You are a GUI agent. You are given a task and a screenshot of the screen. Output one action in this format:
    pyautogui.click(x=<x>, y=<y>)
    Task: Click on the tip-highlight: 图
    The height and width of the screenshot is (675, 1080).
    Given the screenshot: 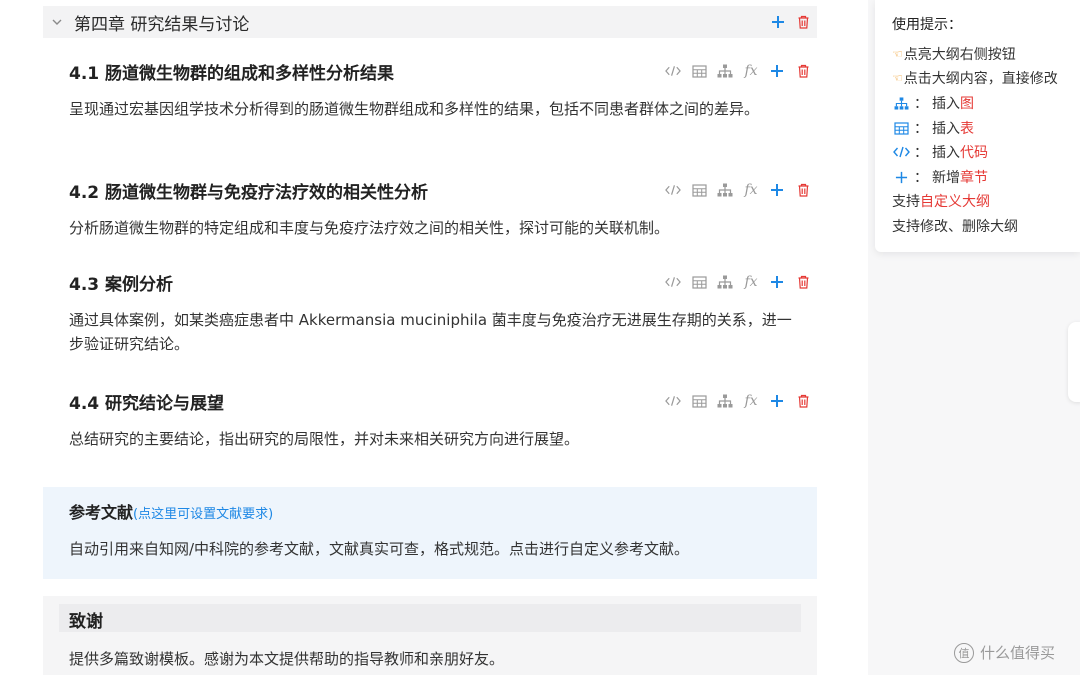 What is the action you would take?
    pyautogui.click(x=967, y=104)
    